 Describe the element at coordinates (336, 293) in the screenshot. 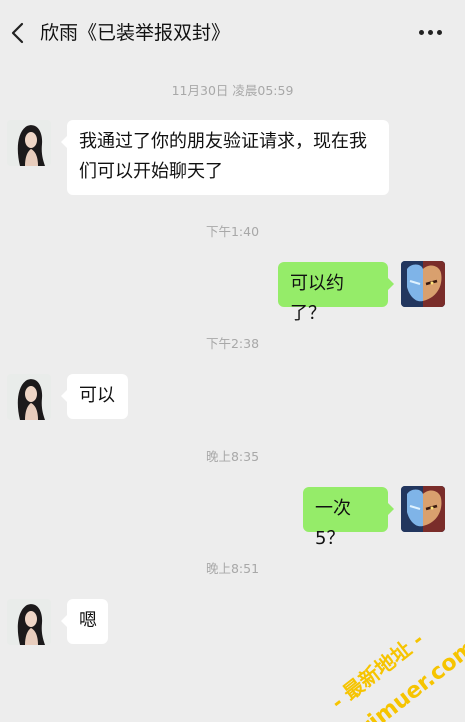

I see `message-bubble: 可以约了？` at that location.